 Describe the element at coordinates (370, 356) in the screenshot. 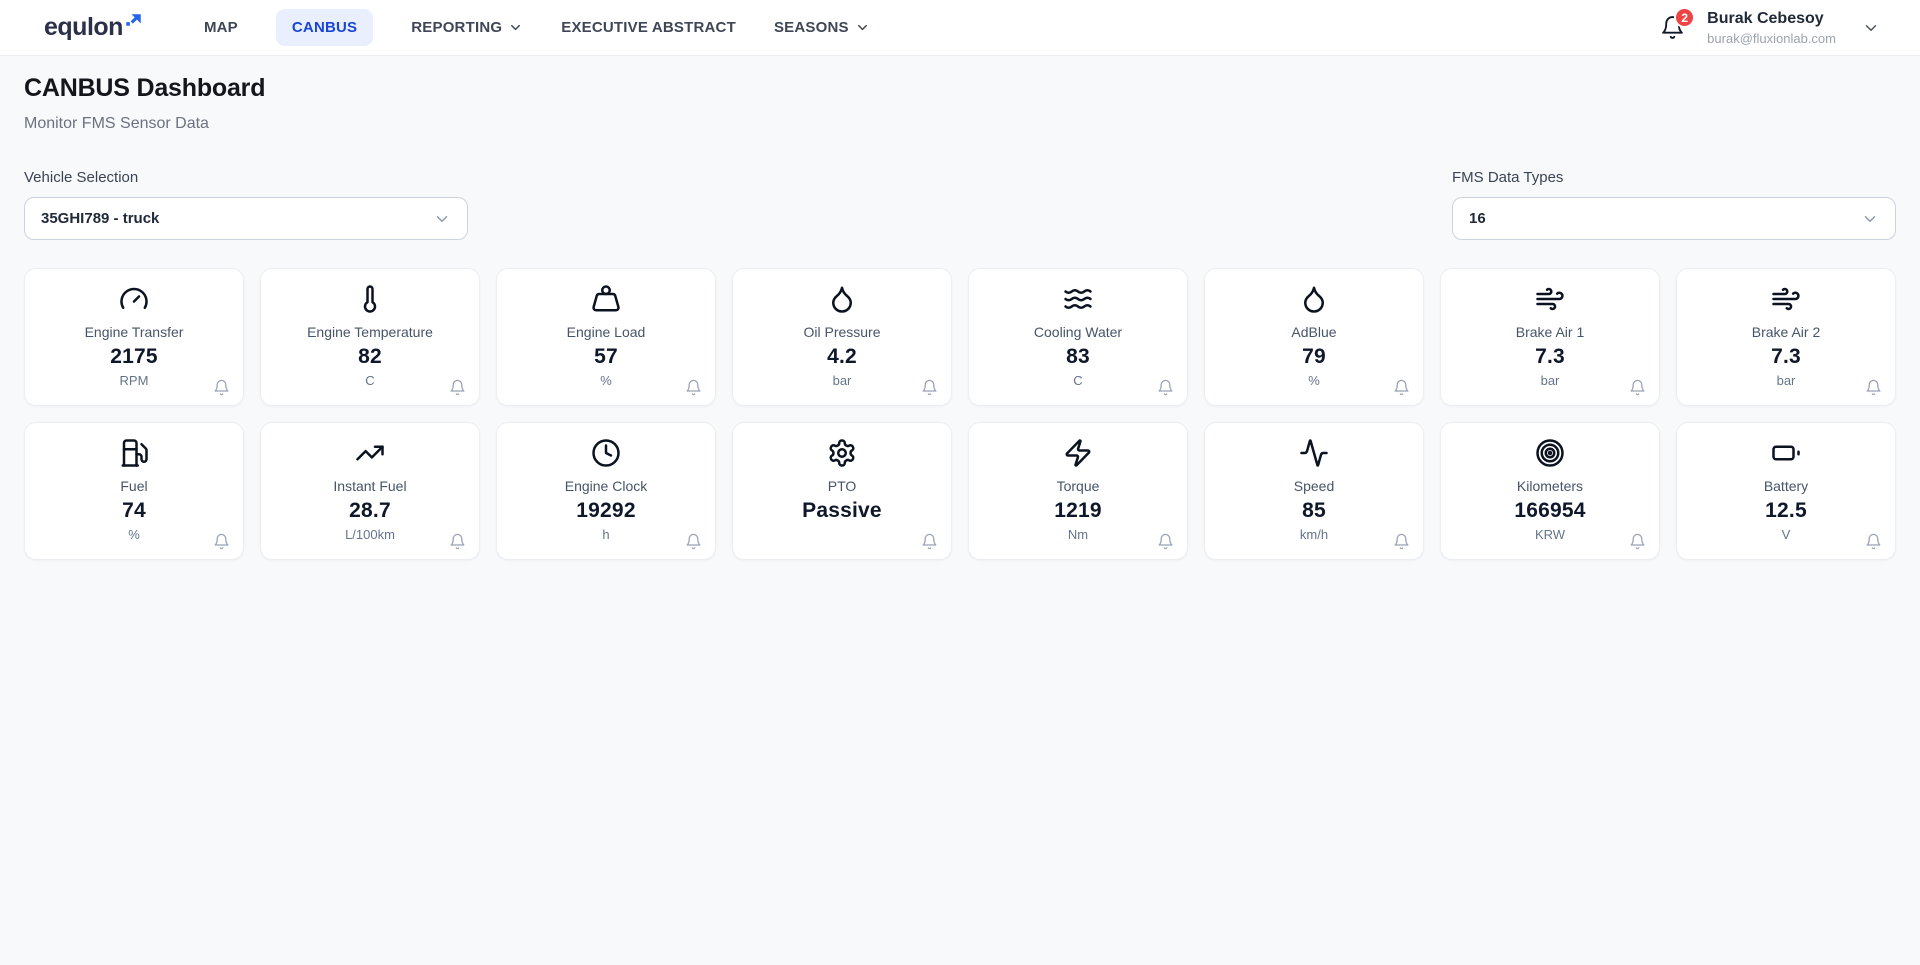

I see `sensor-value: 82` at that location.